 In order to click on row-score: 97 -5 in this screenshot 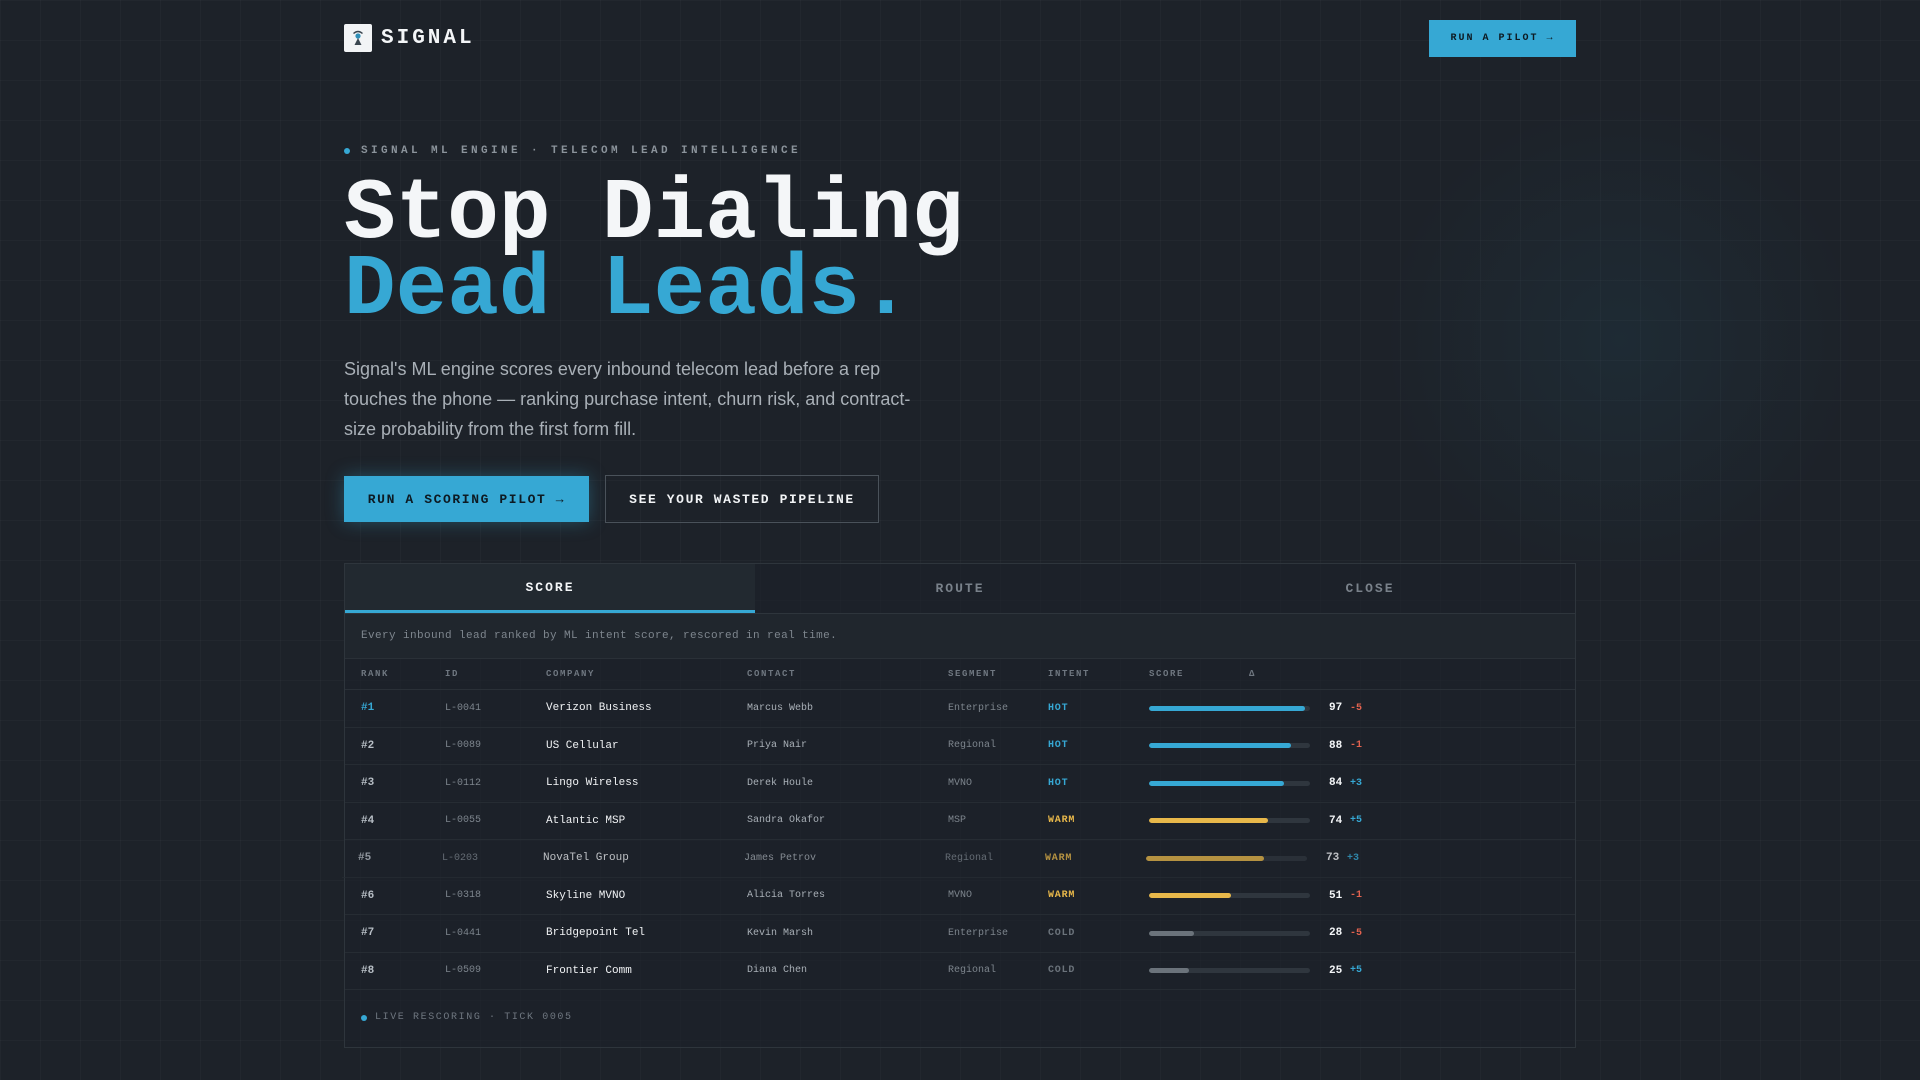, I will do `click(1255, 708)`.